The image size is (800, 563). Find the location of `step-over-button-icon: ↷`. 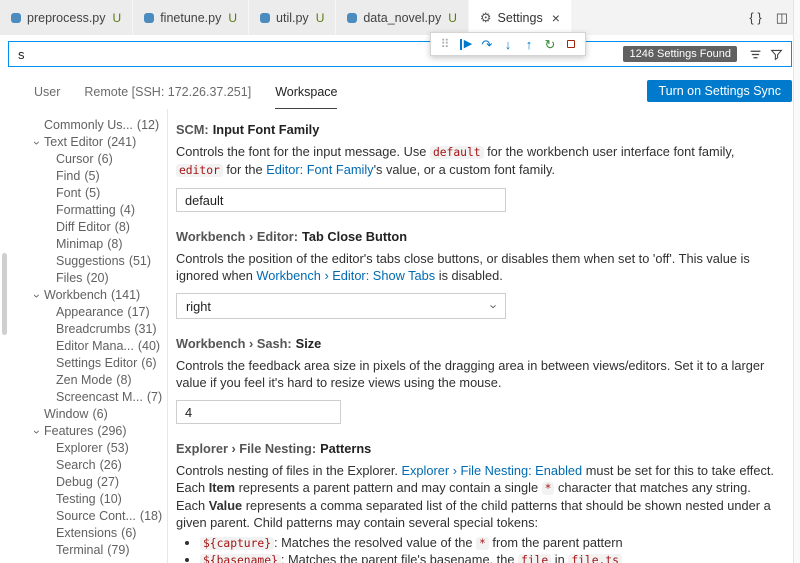

step-over-button-icon: ↷ is located at coordinates (487, 44).